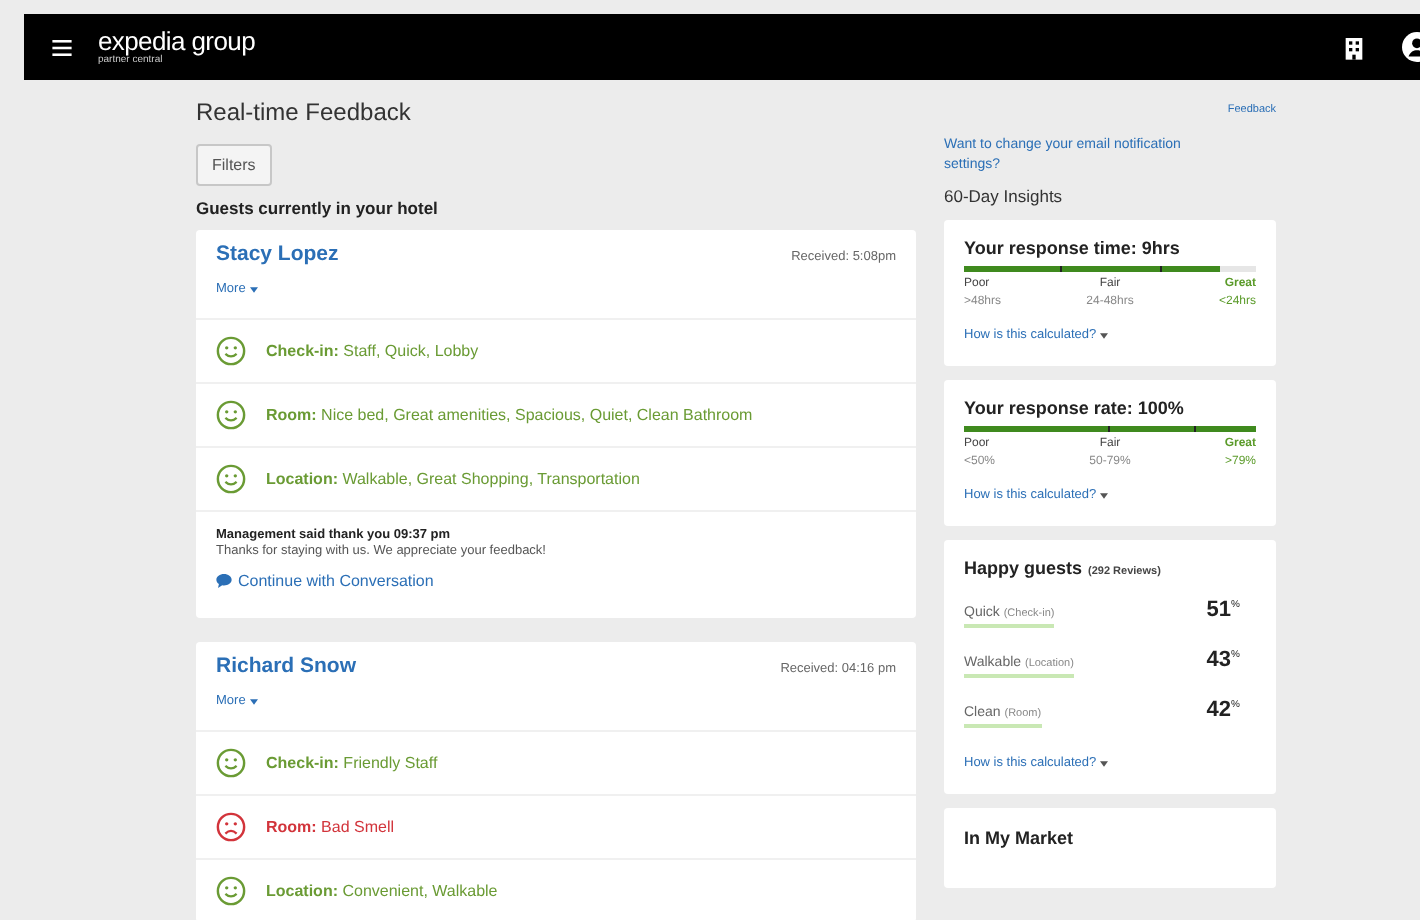 The image size is (1420, 920). I want to click on feedback-text: Check-in: Friendly Staff, so click(352, 763).